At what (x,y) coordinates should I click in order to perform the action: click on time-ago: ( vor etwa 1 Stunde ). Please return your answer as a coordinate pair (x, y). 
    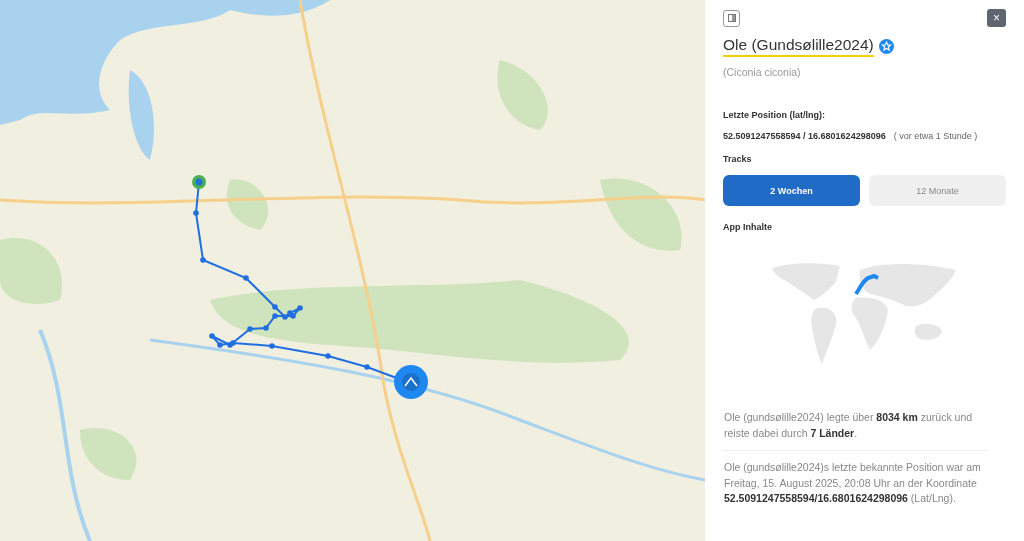
    Looking at the image, I should click on (935, 136).